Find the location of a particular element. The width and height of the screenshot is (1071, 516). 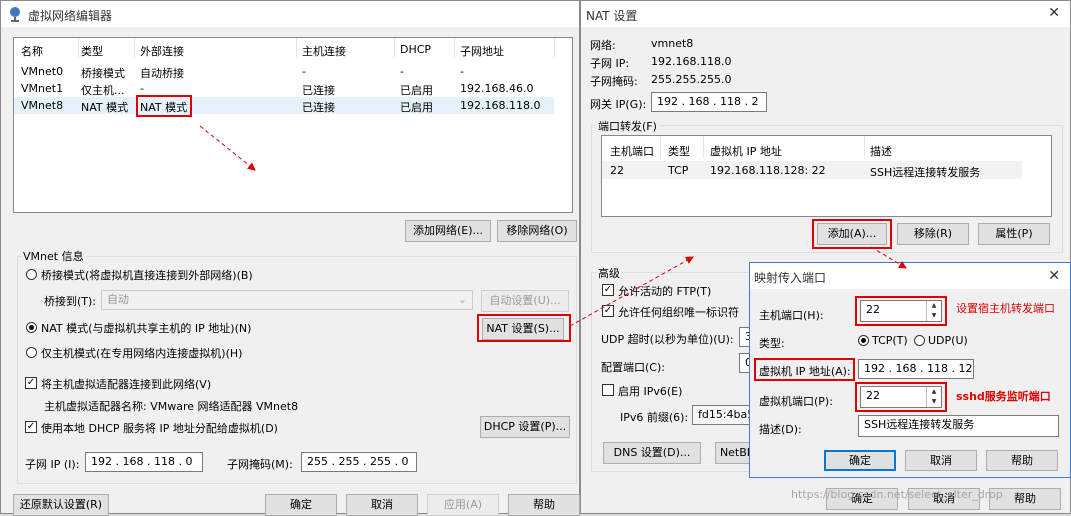

adapter-name-text: 主机虚拟适配器名称: VMware 网络适配器 VMnet8 is located at coordinates (171, 406).